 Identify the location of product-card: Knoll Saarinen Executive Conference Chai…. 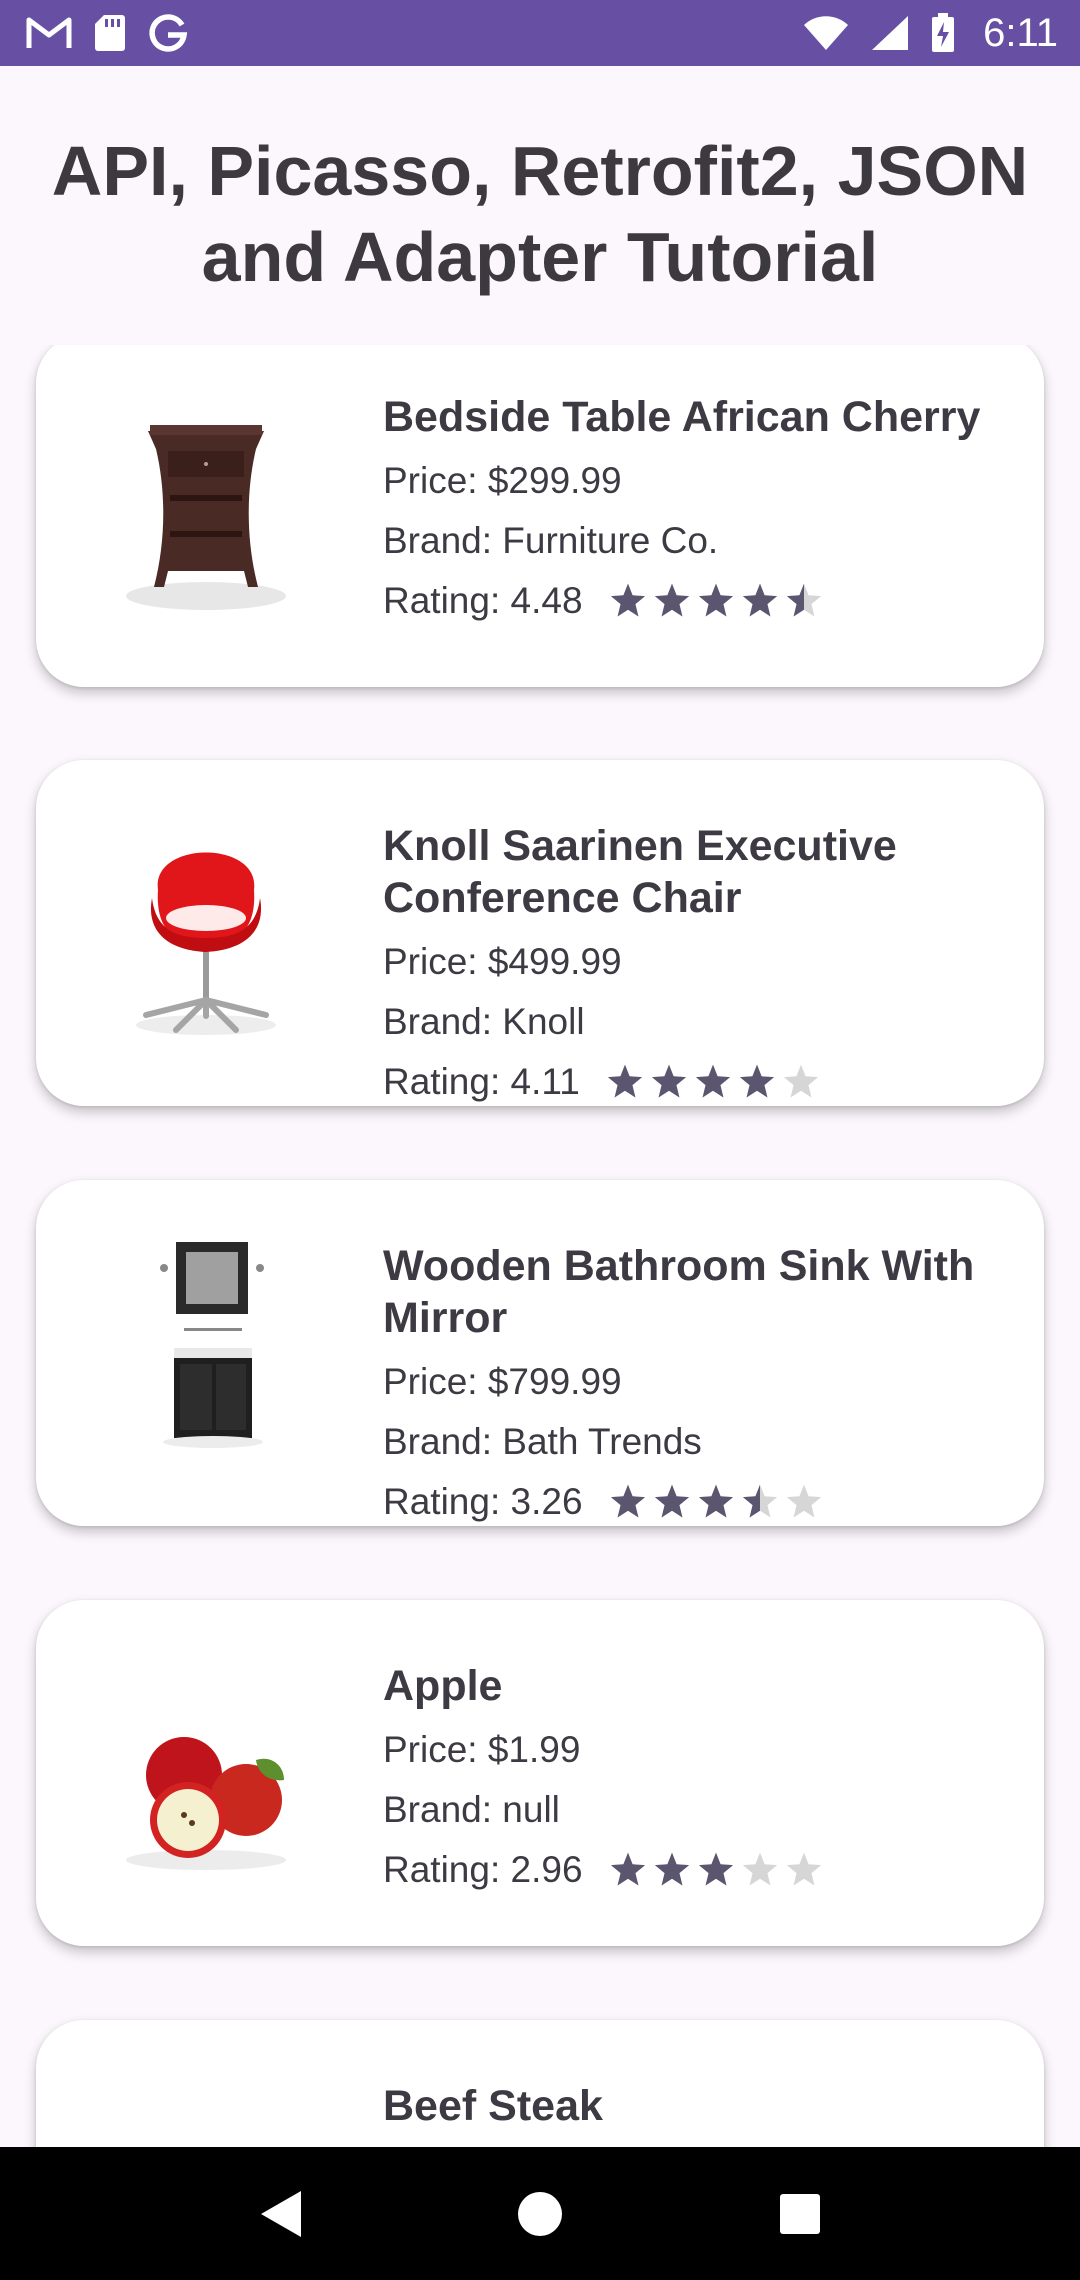
(540, 933).